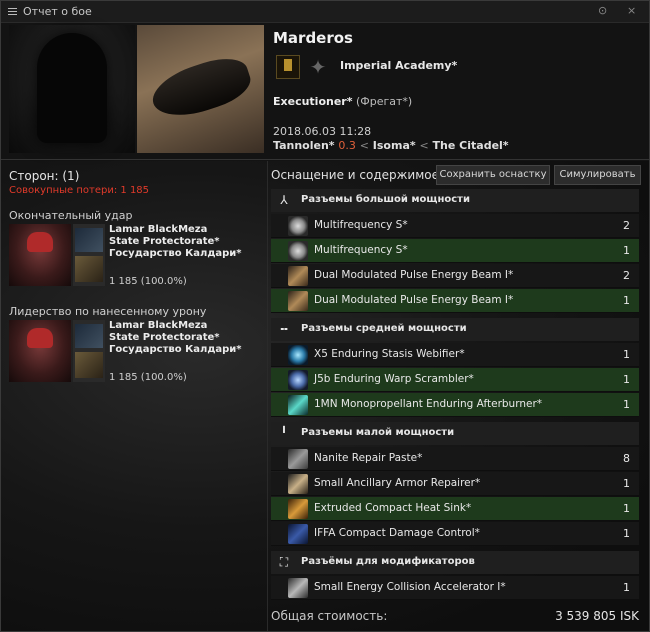  I want to click on victim-name: Marderos, so click(313, 38).